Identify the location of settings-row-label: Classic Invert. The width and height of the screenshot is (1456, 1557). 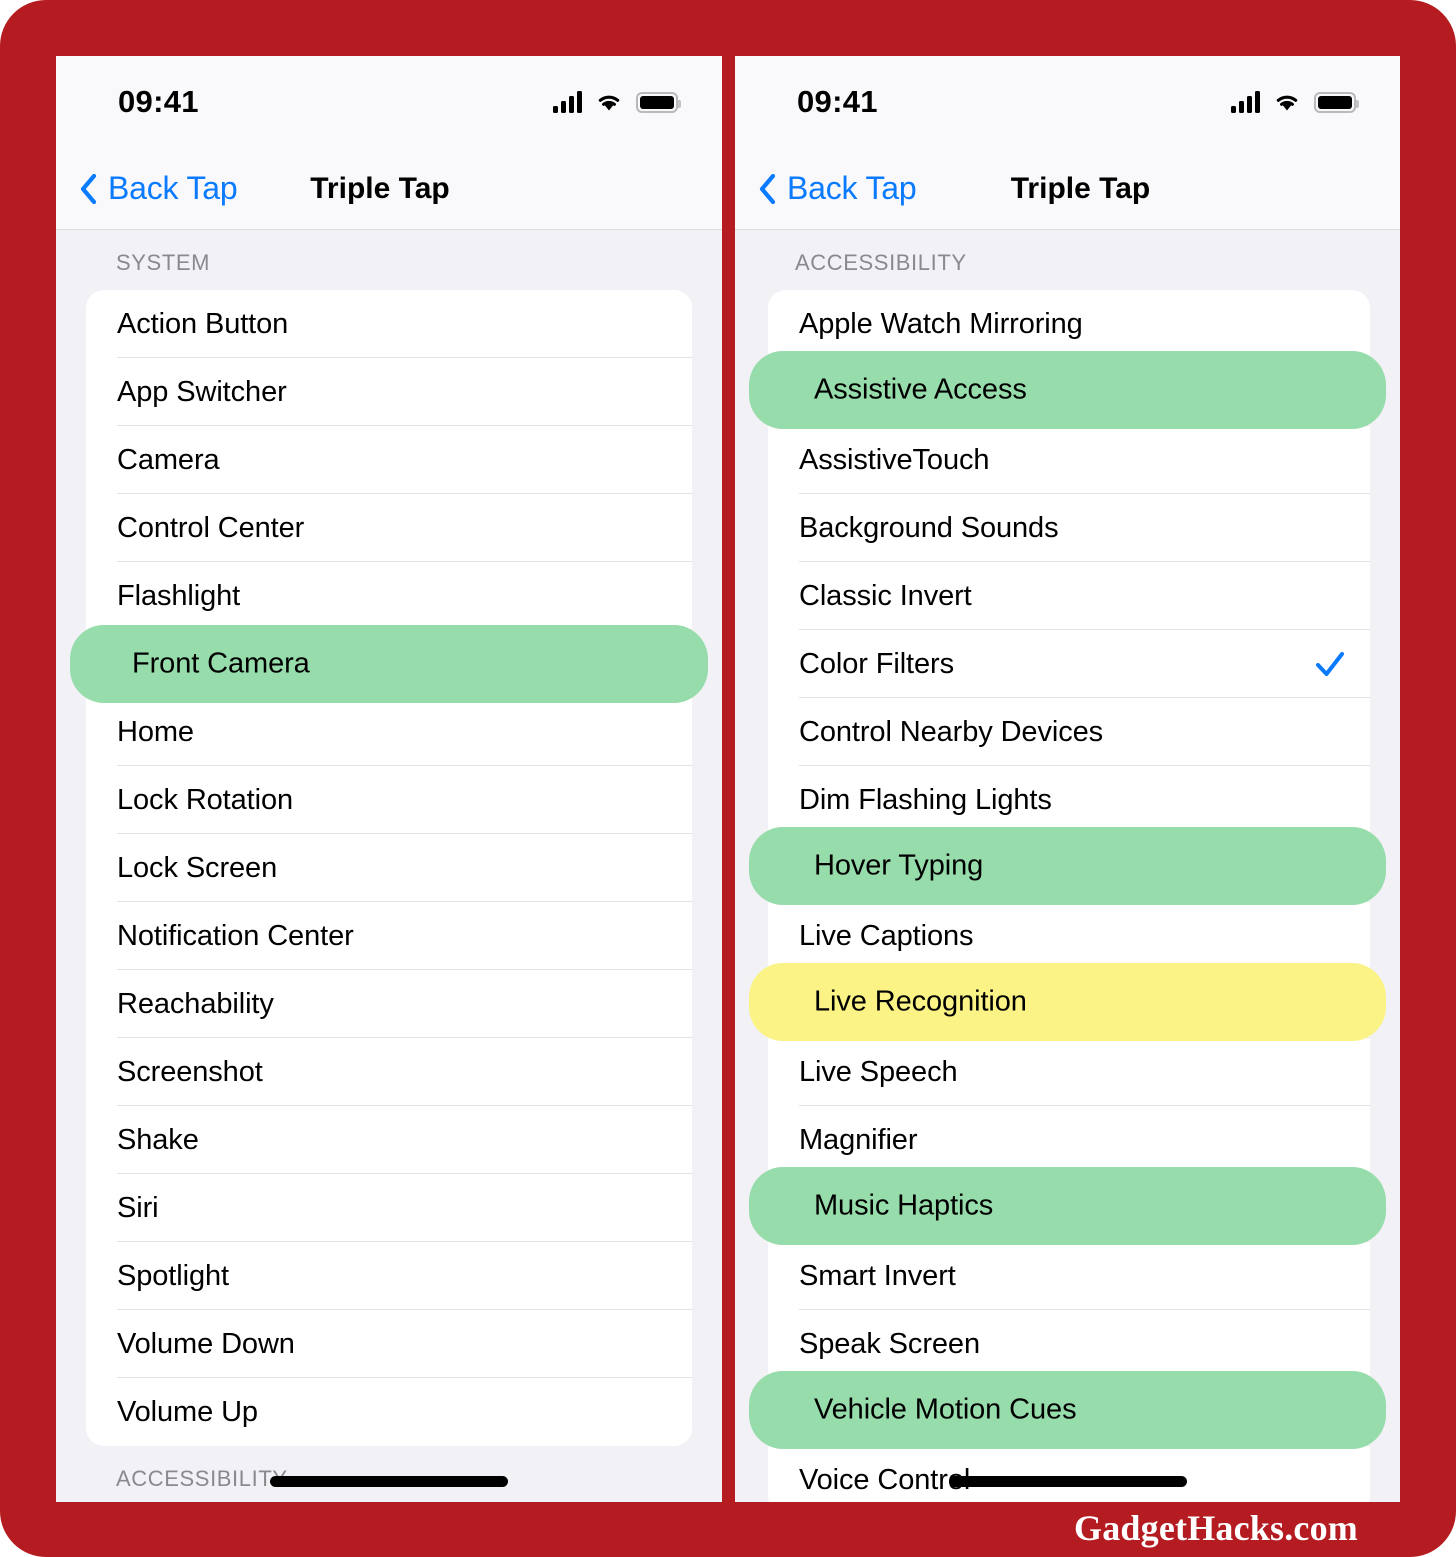
(885, 595).